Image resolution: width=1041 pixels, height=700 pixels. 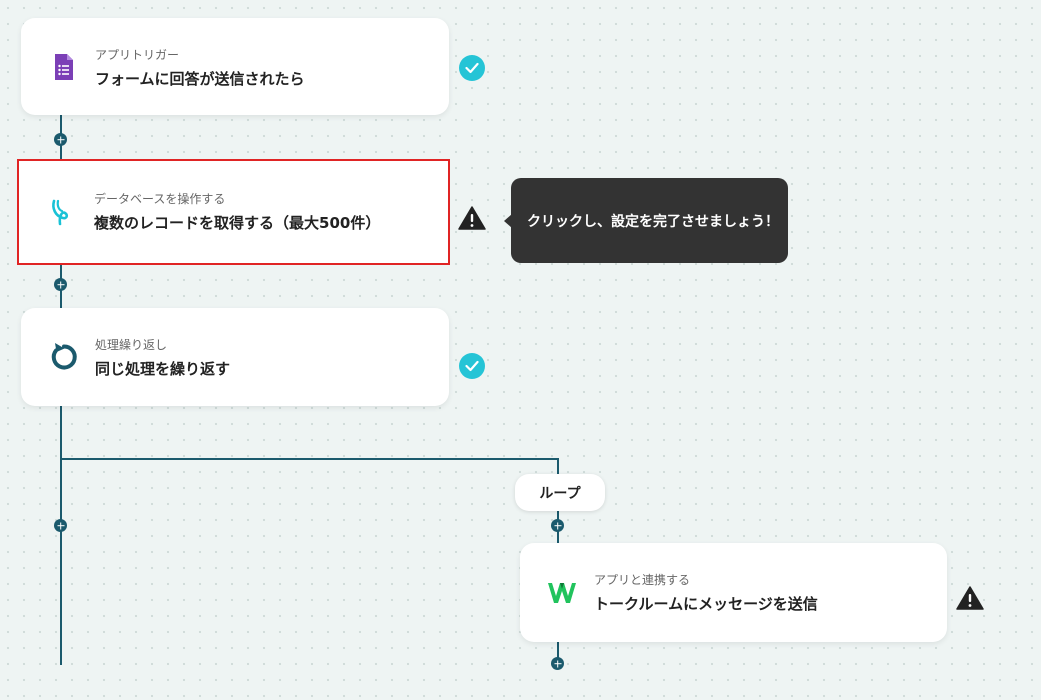 What do you see at coordinates (63, 67) in the screenshot?
I see `google-forms-icon` at bounding box center [63, 67].